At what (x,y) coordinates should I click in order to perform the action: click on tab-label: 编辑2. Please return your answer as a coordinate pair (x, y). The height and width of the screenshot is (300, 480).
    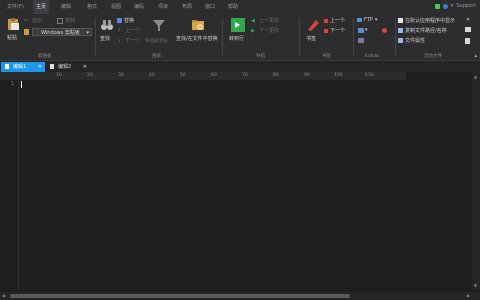
    Looking at the image, I should click on (65, 67).